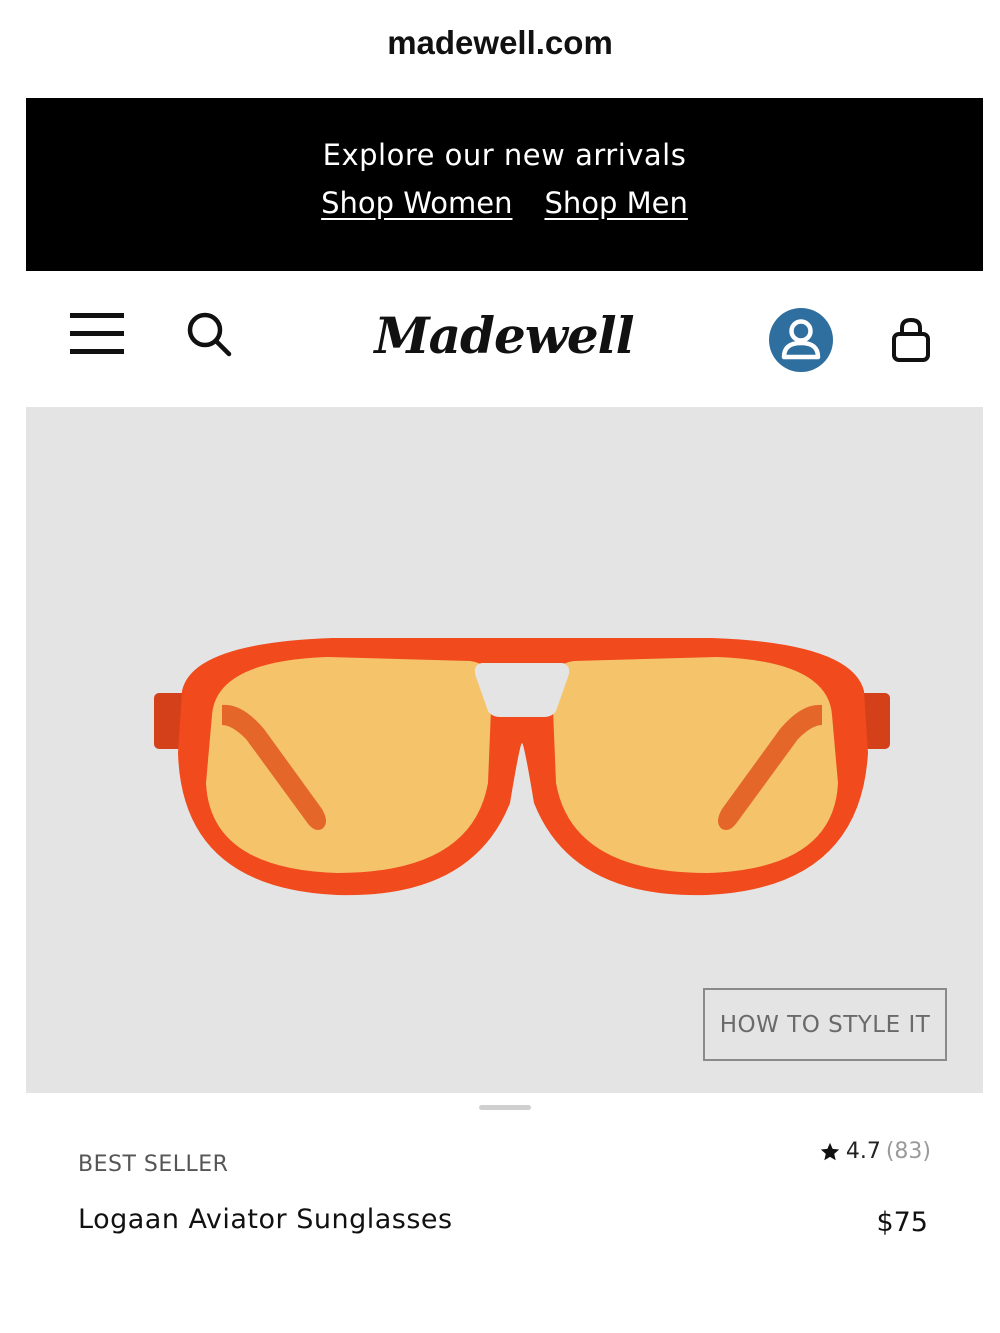 The height and width of the screenshot is (1333, 1000). What do you see at coordinates (522, 690) in the screenshot?
I see `bridge-cutout` at bounding box center [522, 690].